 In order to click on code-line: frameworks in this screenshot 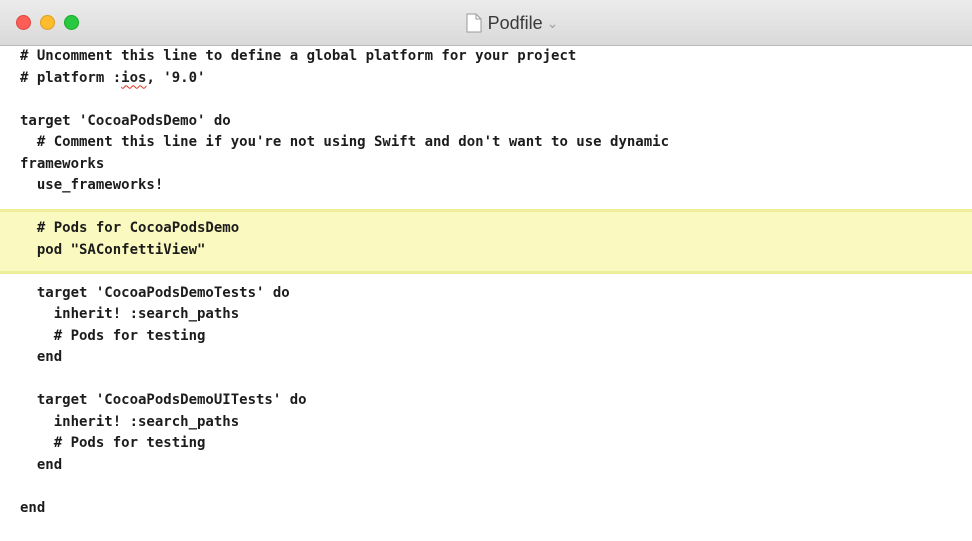, I will do `click(344, 165)`.